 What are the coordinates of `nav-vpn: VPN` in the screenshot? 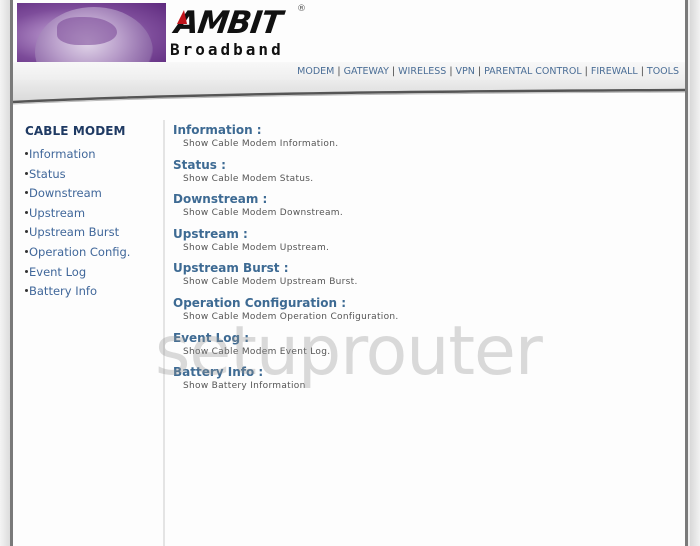 It's located at (465, 71).